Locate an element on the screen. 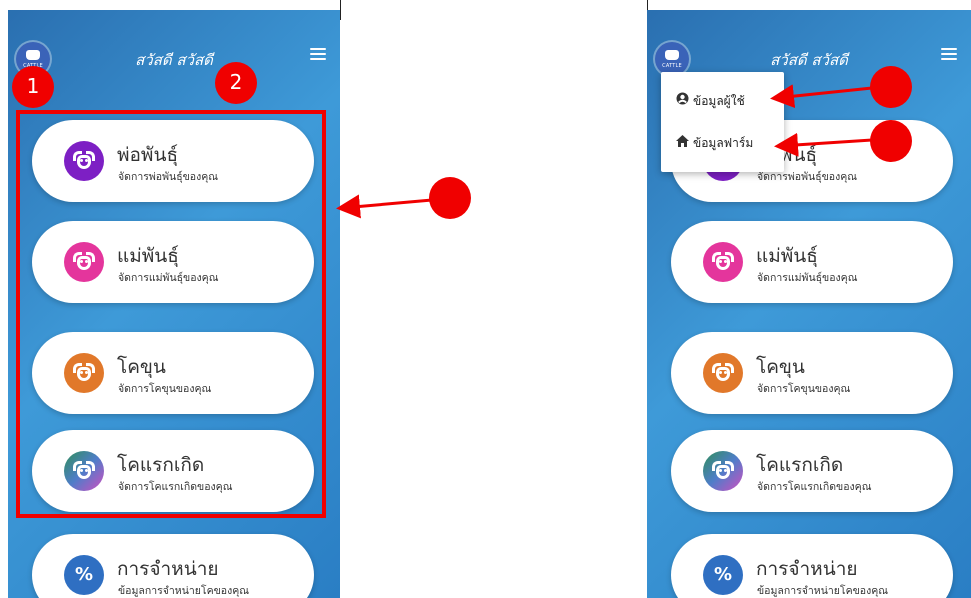  annotation-arrows is located at coordinates (604, 151).